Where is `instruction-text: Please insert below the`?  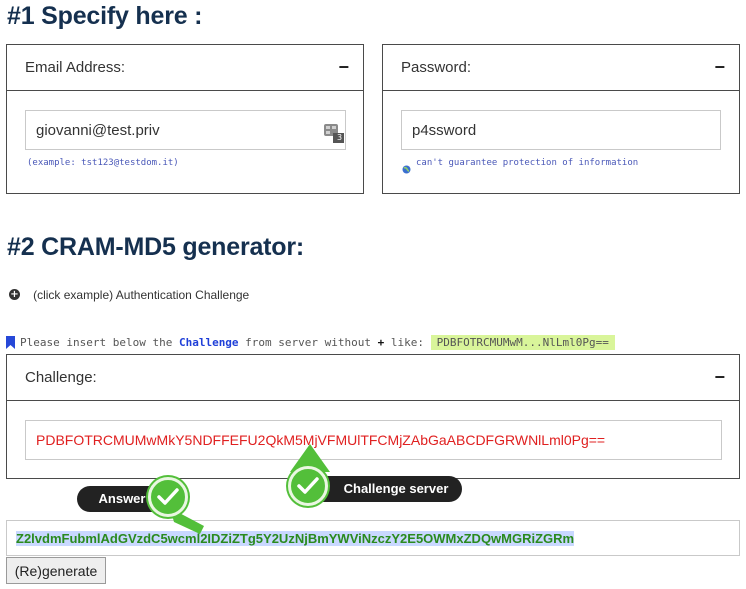
instruction-text: Please insert below the is located at coordinates (99, 342).